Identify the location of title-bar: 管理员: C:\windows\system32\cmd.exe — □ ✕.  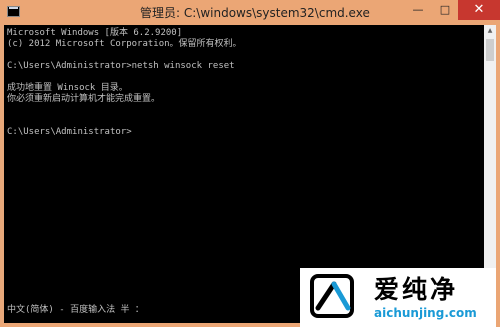
(250, 12).